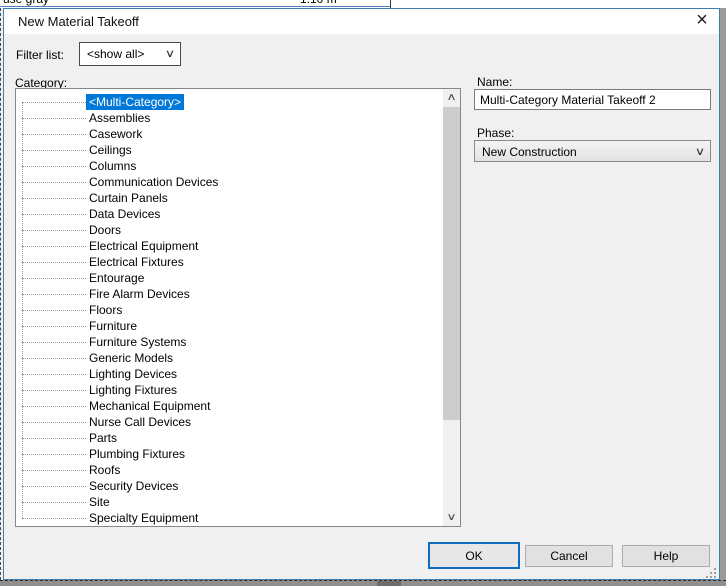 This screenshot has height=586, width=726. Describe the element at coordinates (229, 358) in the screenshot. I see `category-item: Generic Models` at that location.